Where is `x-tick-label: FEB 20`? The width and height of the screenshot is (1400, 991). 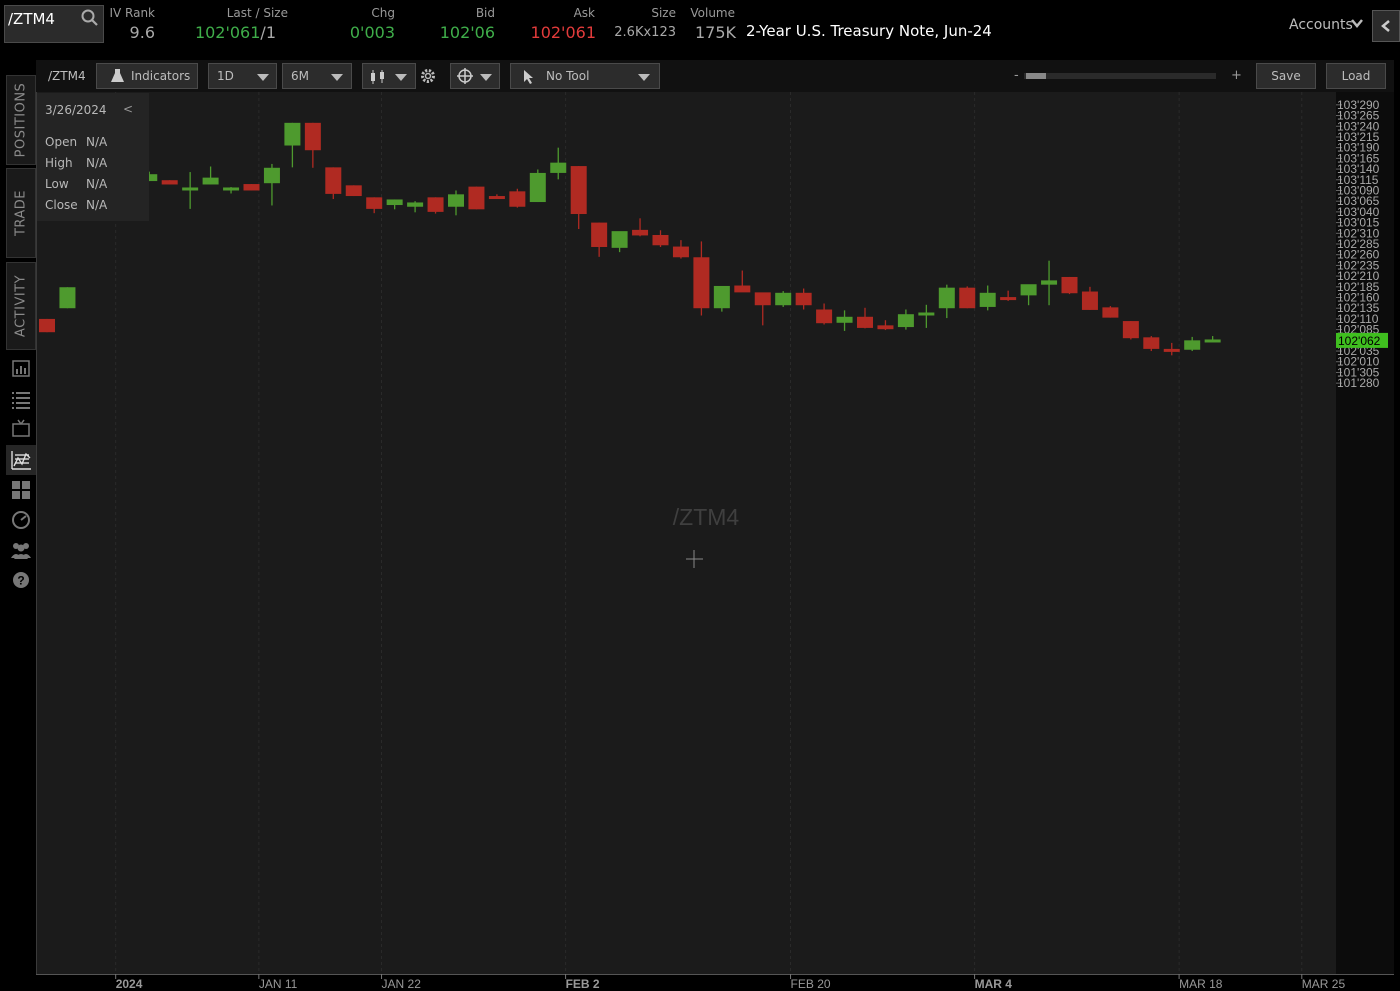 x-tick-label: FEB 20 is located at coordinates (811, 983).